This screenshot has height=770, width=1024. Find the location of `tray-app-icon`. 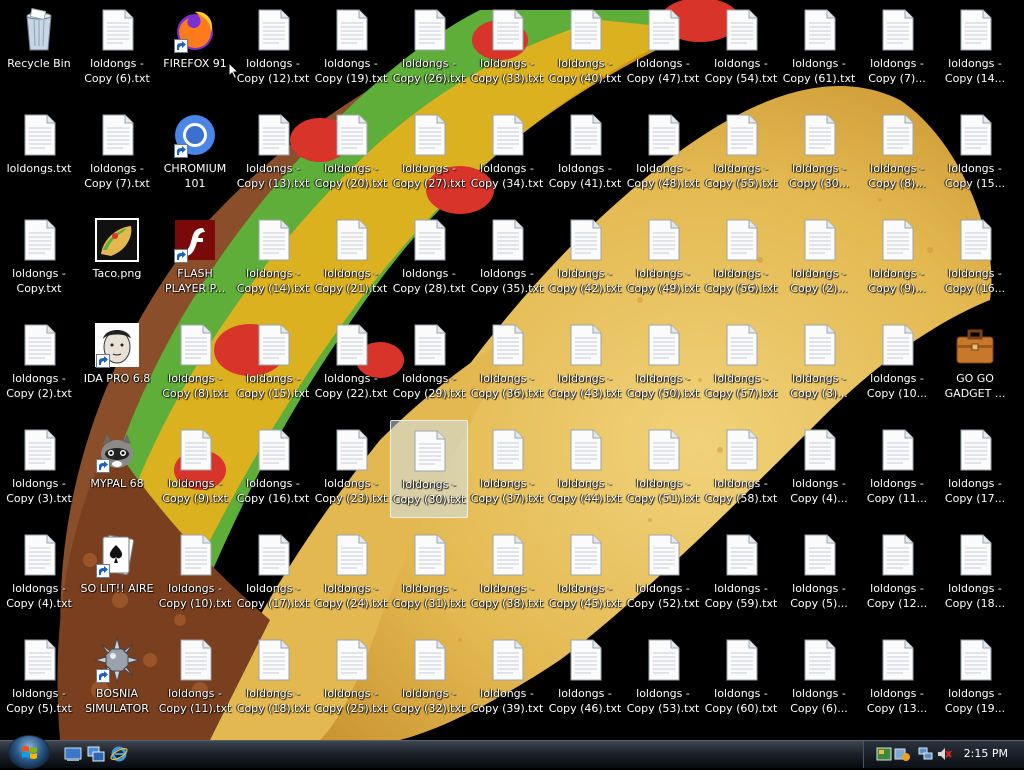

tray-app-icon is located at coordinates (884, 754).